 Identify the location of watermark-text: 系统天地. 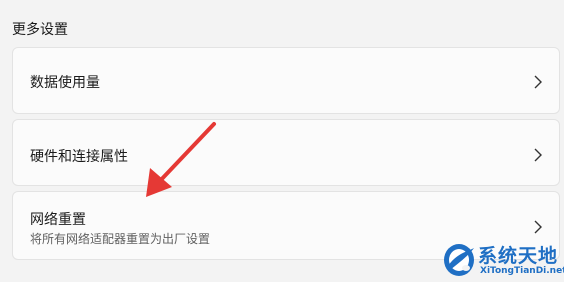
(518, 256).